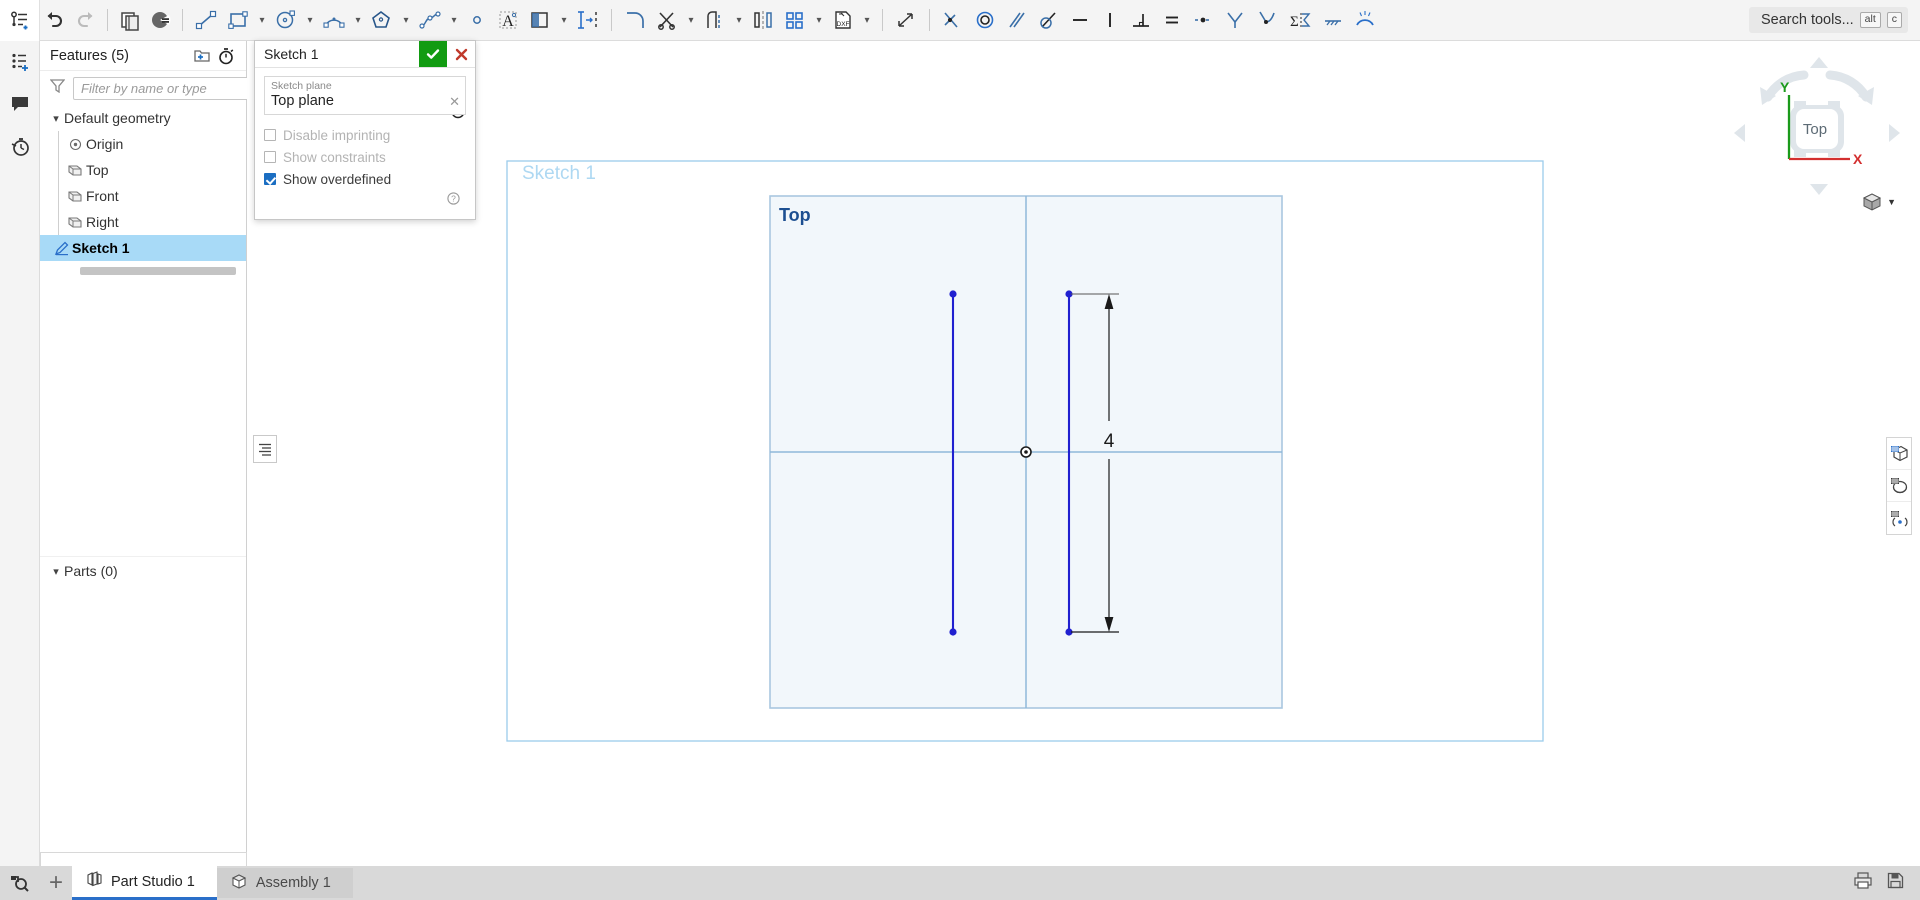 This screenshot has width=1920, height=900. What do you see at coordinates (453, 200) in the screenshot?
I see `help-icon: ?` at bounding box center [453, 200].